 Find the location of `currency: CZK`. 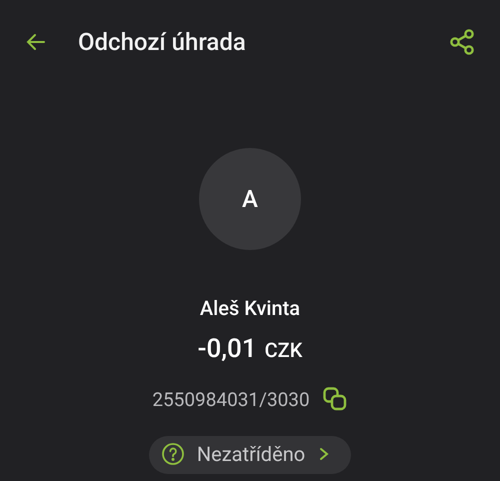

currency: CZK is located at coordinates (283, 350).